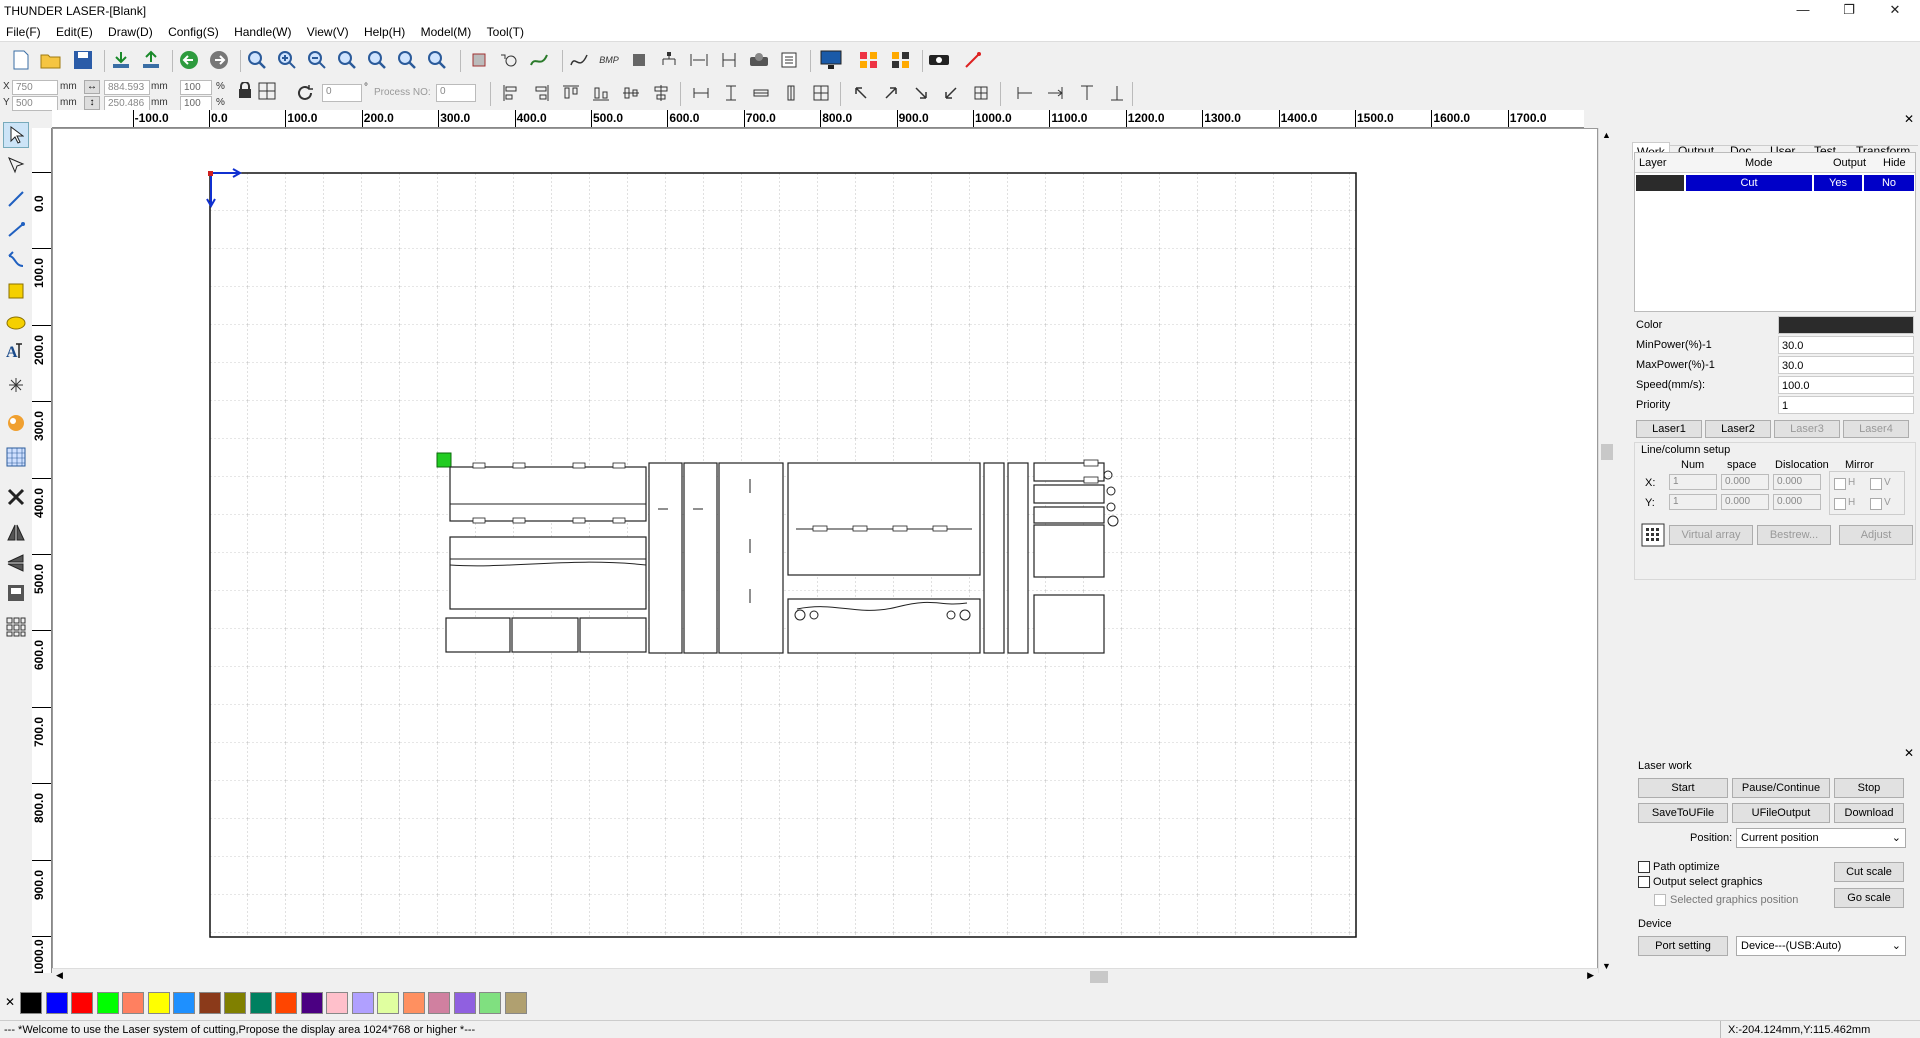 This screenshot has height=1038, width=1920. What do you see at coordinates (59, 975) in the screenshot?
I see `scroll-left-icon: ◀` at bounding box center [59, 975].